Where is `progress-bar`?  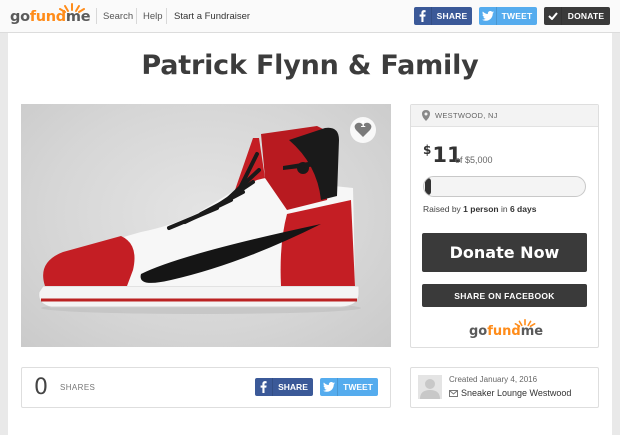
progress-bar is located at coordinates (504, 186).